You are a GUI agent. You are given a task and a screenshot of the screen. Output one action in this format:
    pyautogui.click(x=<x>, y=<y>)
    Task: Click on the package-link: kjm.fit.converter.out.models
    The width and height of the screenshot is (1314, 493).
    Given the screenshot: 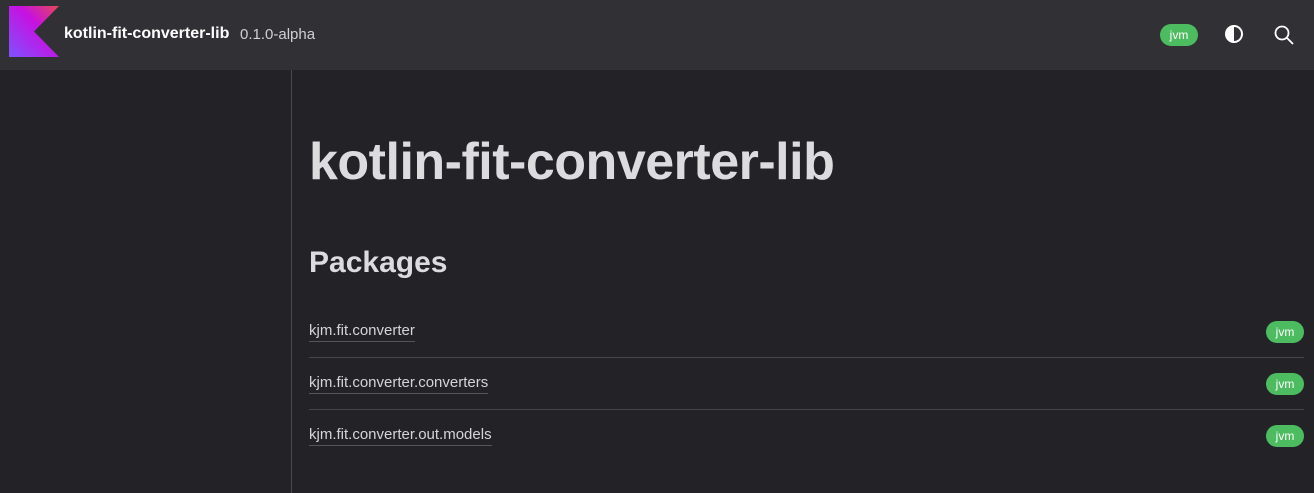 What is the action you would take?
    pyautogui.click(x=400, y=436)
    